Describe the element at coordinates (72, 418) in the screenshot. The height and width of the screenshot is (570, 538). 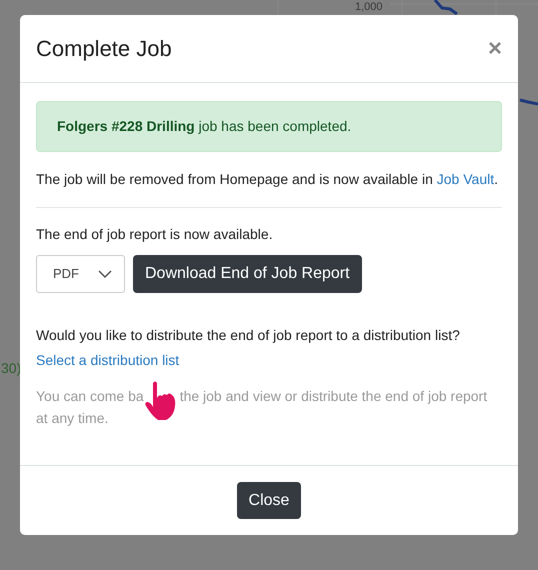
I see `hint-text-last-line: at any time.` at that location.